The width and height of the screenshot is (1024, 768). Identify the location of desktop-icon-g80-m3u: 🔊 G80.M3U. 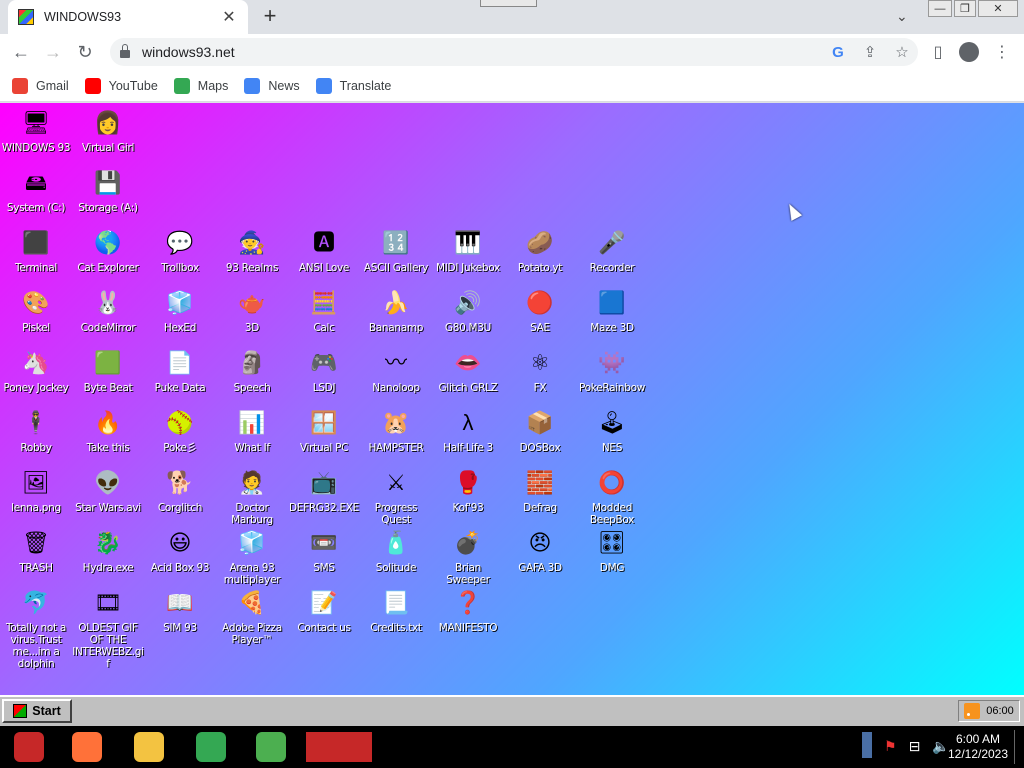
(468, 310).